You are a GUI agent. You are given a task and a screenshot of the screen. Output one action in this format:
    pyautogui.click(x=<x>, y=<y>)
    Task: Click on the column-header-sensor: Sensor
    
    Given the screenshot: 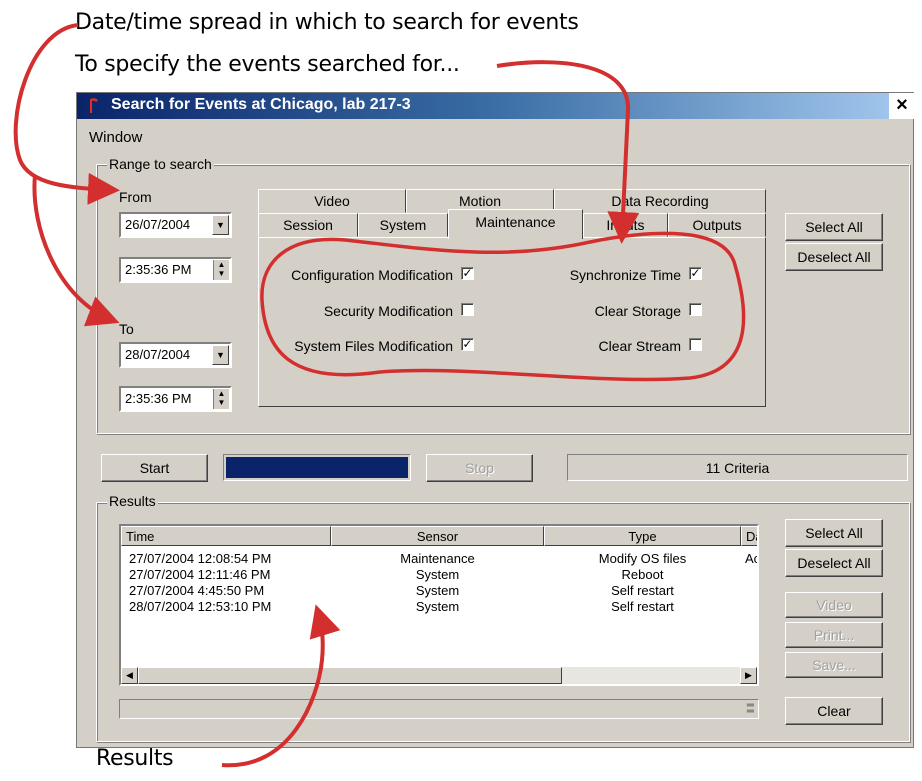 What is the action you would take?
    pyautogui.click(x=437, y=536)
    